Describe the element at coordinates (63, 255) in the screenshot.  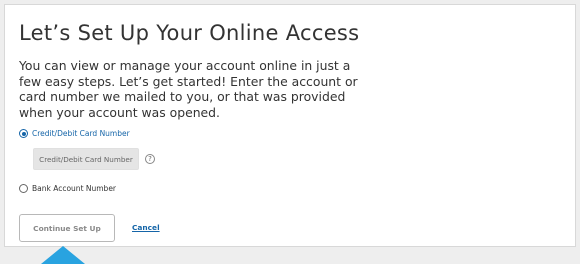
I see `pointer-arrow-icon` at that location.